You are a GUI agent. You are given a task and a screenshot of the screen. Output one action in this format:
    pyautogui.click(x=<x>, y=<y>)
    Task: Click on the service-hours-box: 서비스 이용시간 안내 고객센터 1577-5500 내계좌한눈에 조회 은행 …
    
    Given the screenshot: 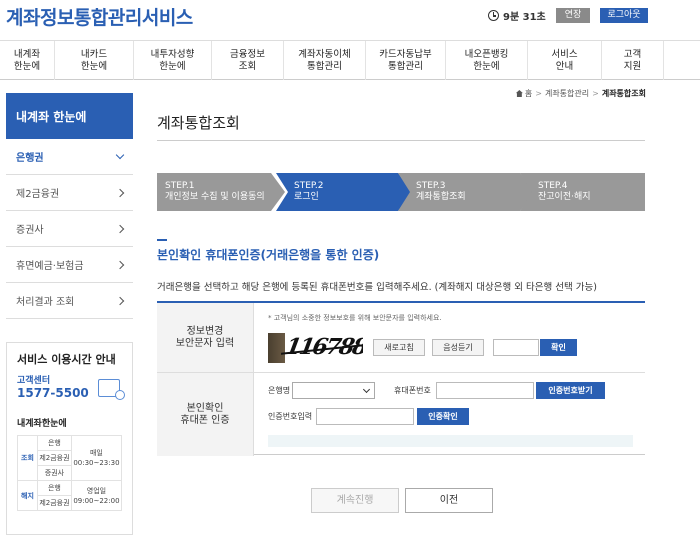 What is the action you would take?
    pyautogui.click(x=69, y=438)
    